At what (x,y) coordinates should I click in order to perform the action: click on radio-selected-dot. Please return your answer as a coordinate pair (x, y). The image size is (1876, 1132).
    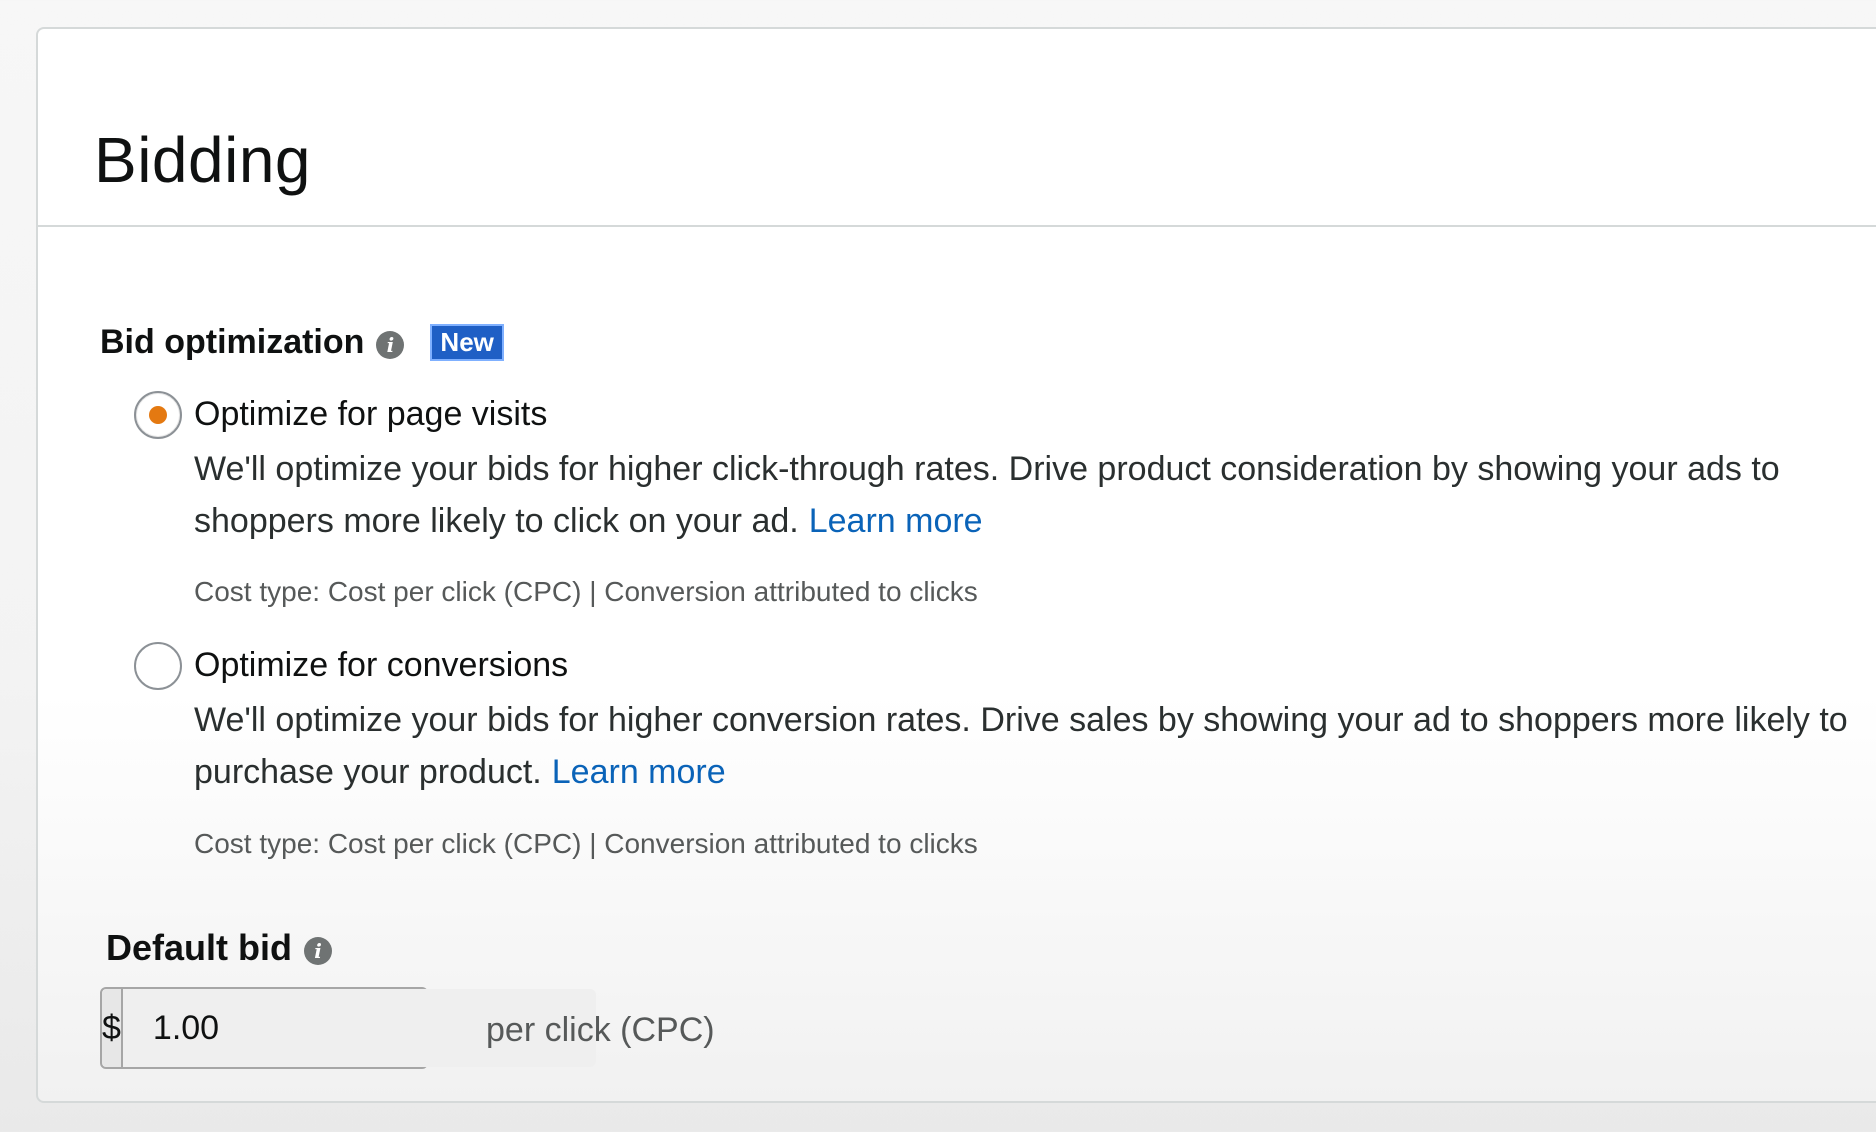
    Looking at the image, I should click on (158, 415).